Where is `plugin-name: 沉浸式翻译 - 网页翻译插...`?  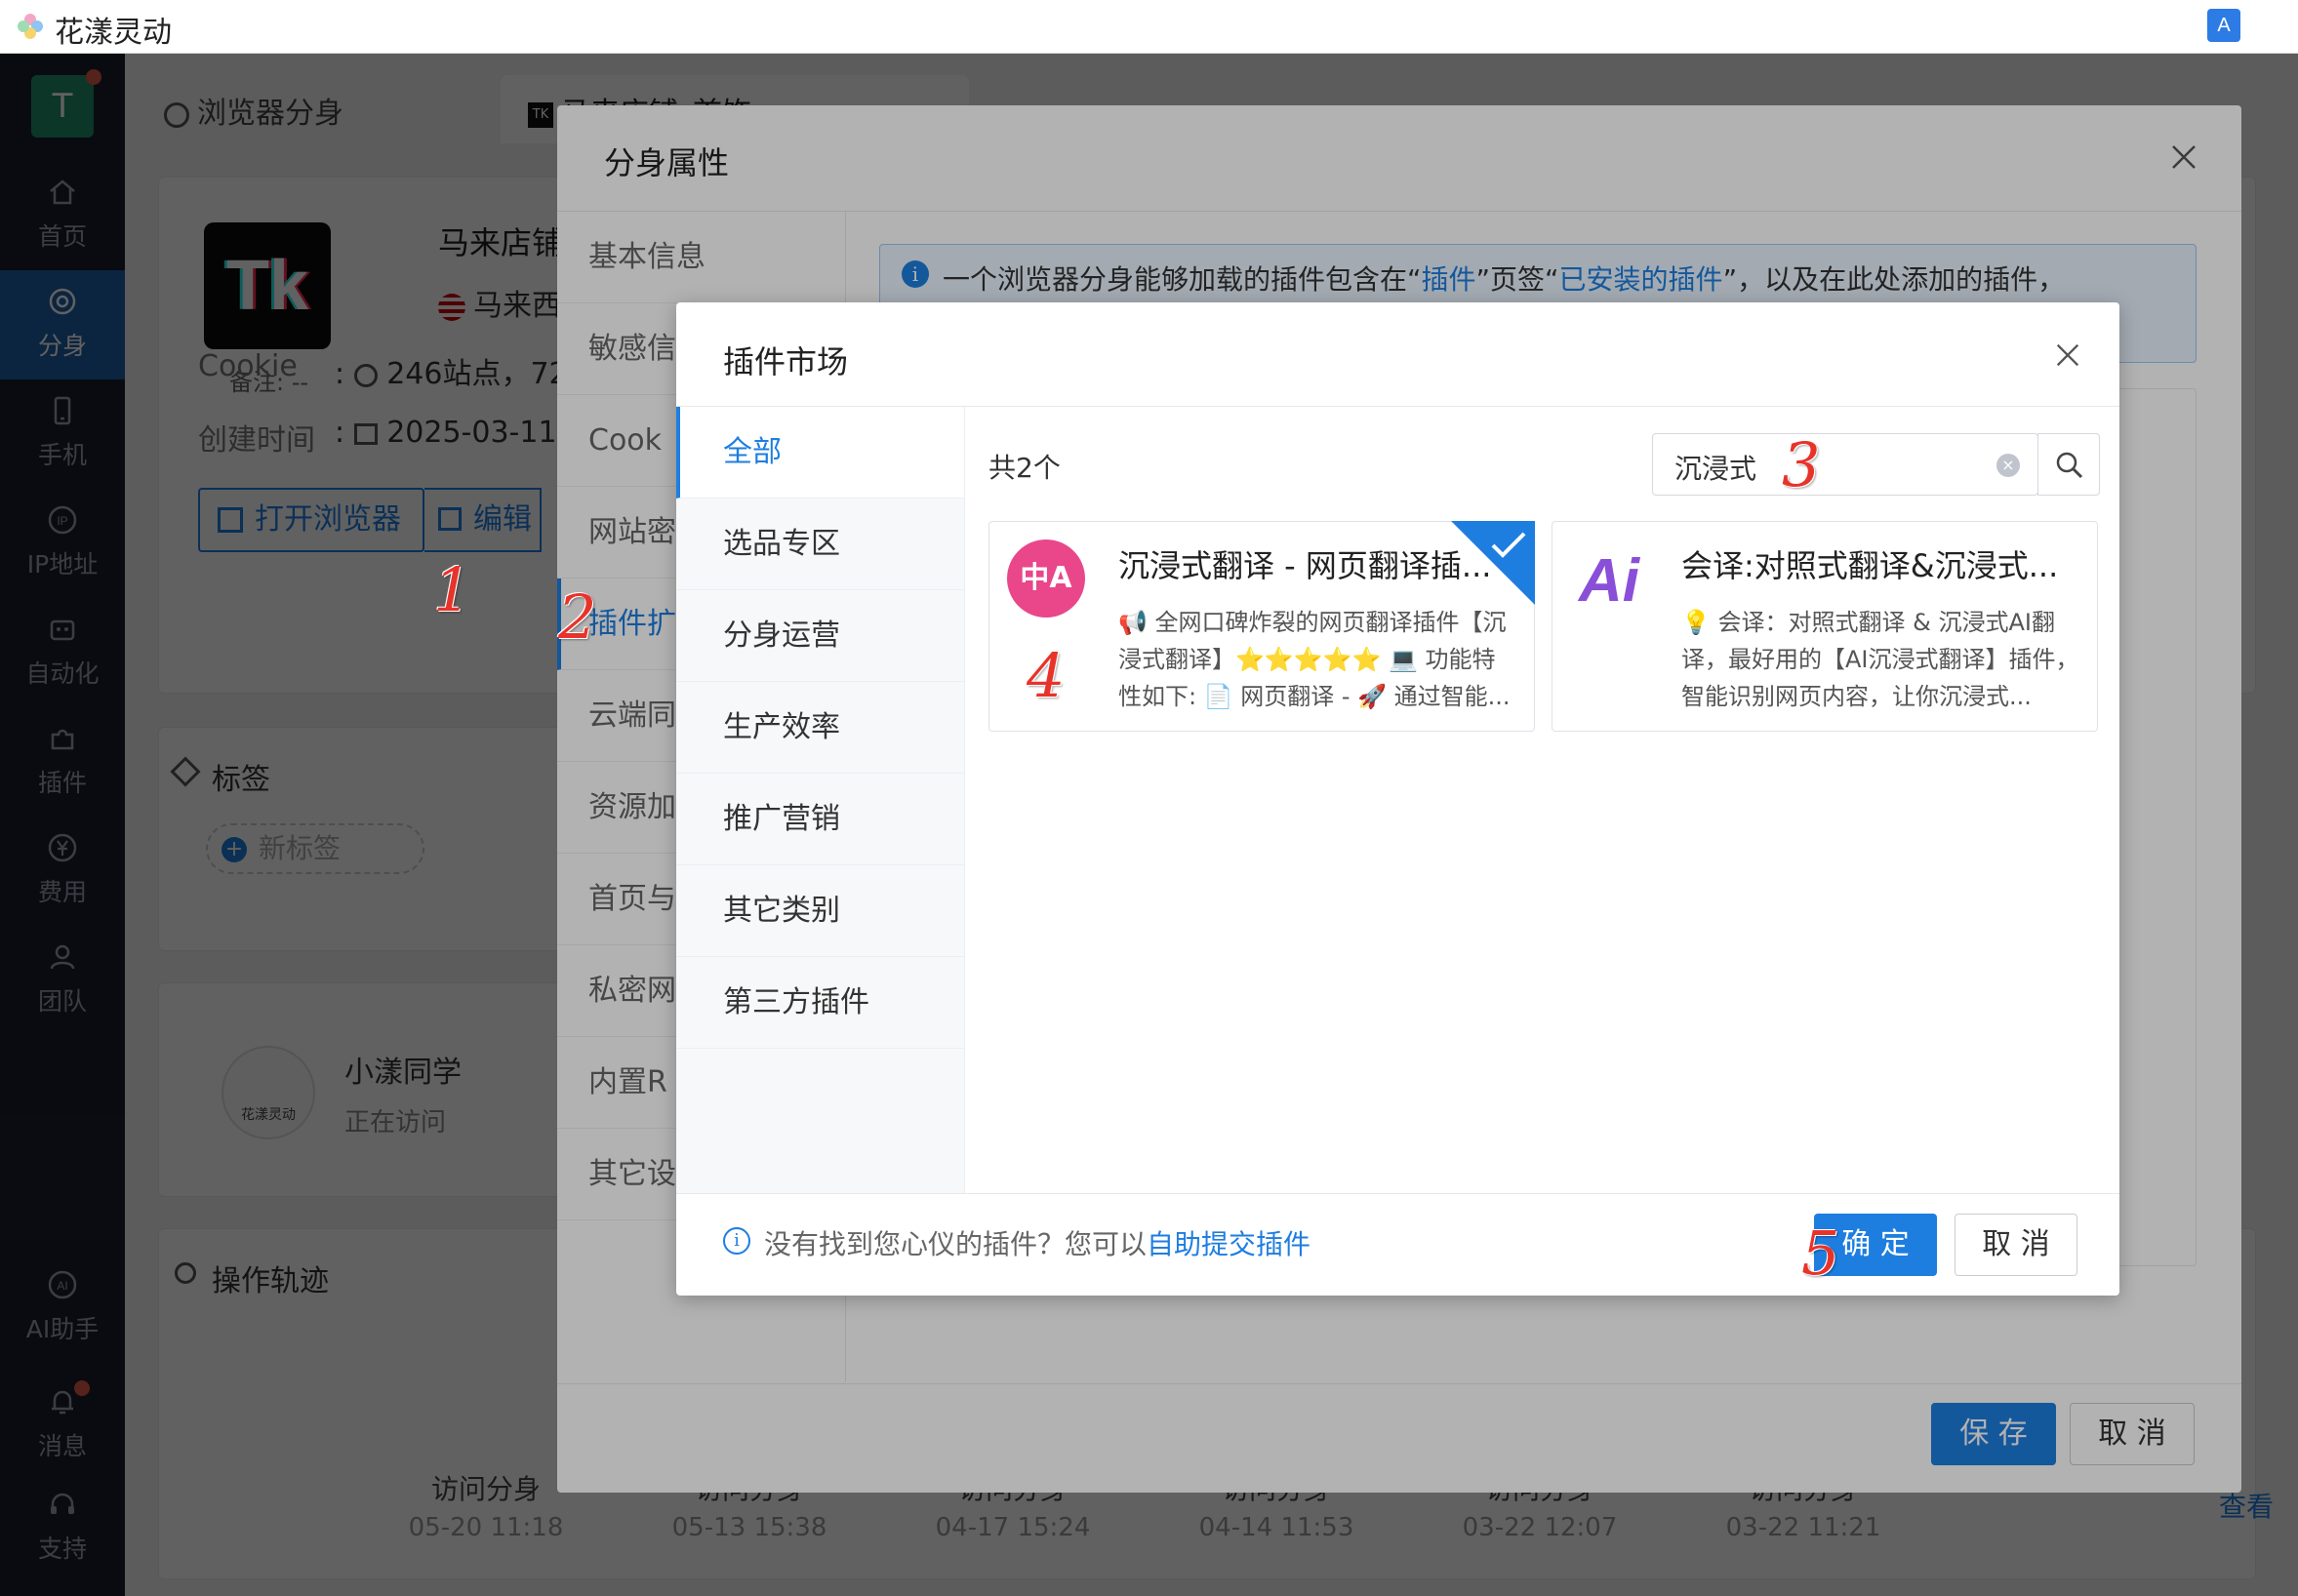
plugin-name: 沉浸式翻译 - 网页翻译插... is located at coordinates (1305, 566).